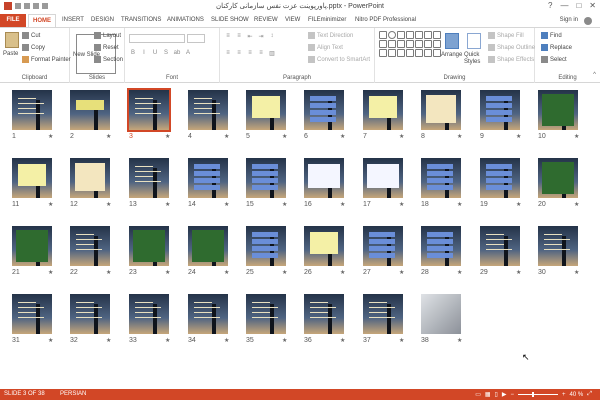 This screenshot has height=400, width=600. I want to click on block-arrow-shape-icon, so click(419, 44).